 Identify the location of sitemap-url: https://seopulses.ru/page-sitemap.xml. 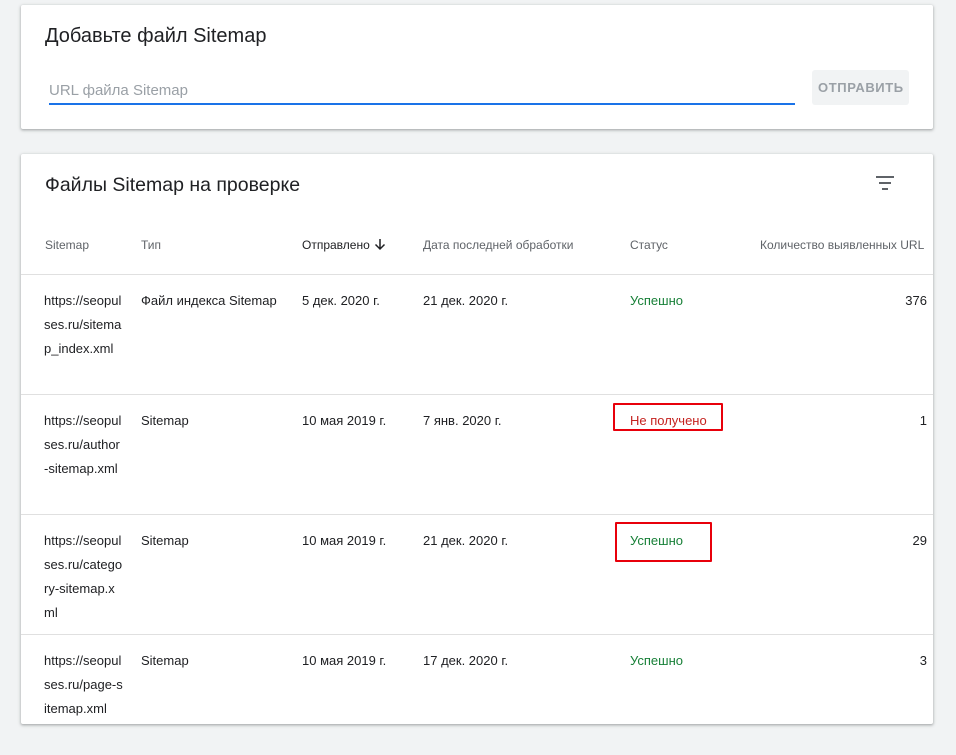
(83, 684).